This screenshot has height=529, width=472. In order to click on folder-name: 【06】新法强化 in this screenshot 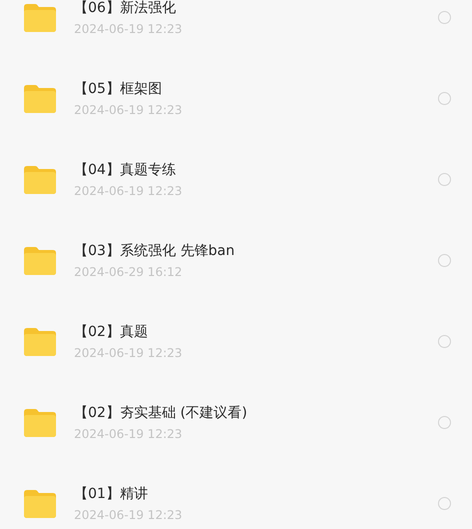, I will do `click(125, 9)`.